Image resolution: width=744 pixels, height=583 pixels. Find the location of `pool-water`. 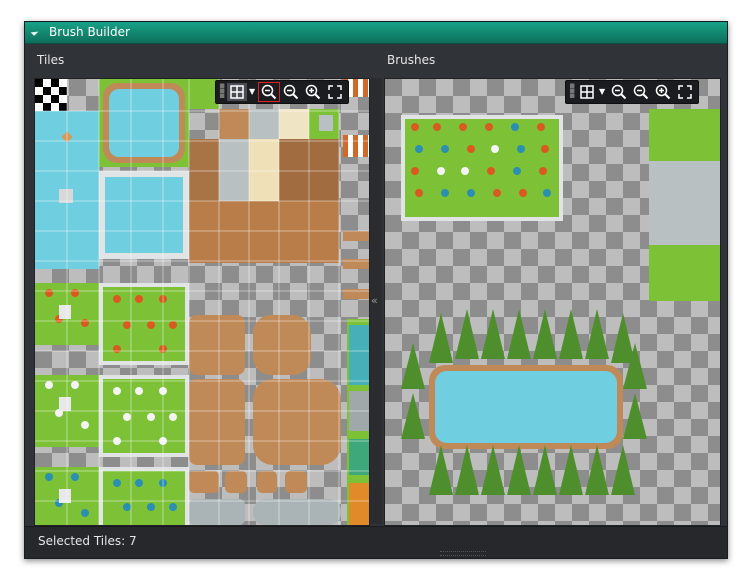

pool-water is located at coordinates (144, 215).